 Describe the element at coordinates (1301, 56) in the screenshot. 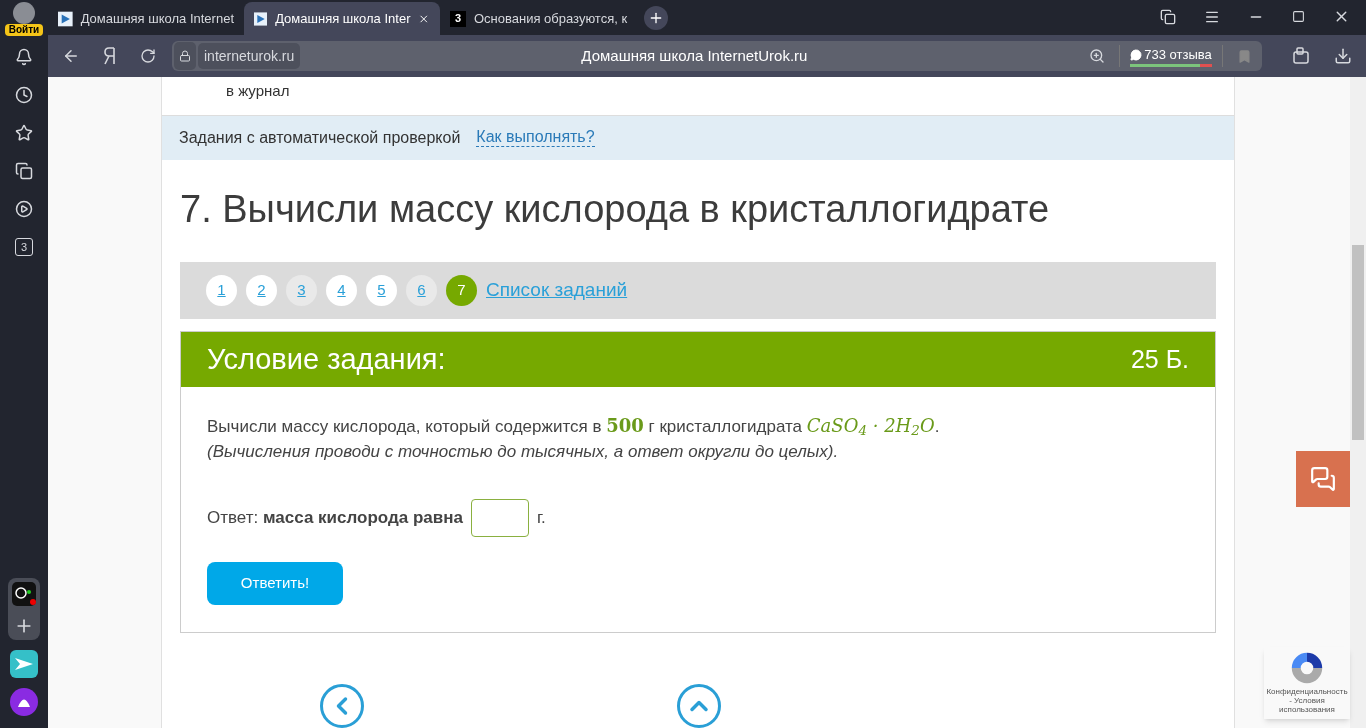

I see `extensions-icon` at that location.